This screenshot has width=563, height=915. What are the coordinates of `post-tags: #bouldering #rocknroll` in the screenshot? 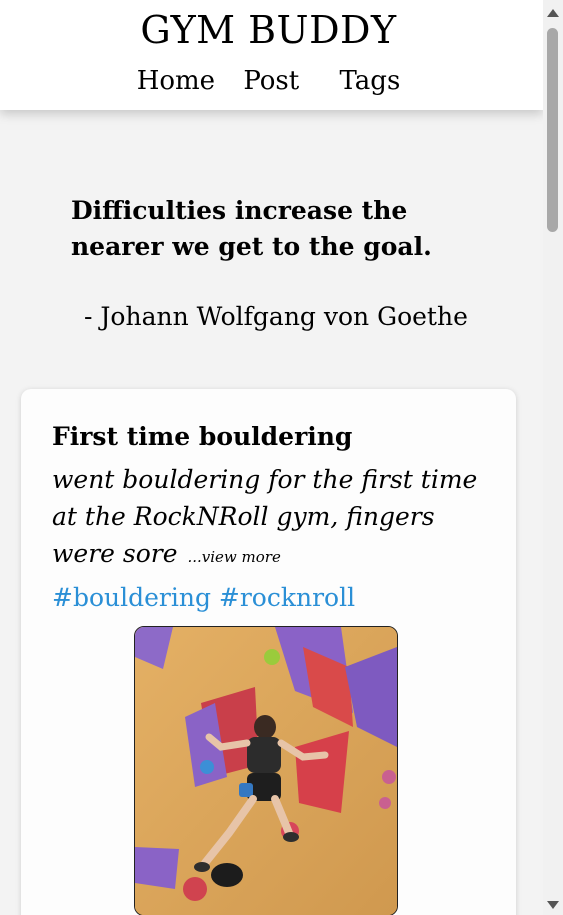 It's located at (203, 597).